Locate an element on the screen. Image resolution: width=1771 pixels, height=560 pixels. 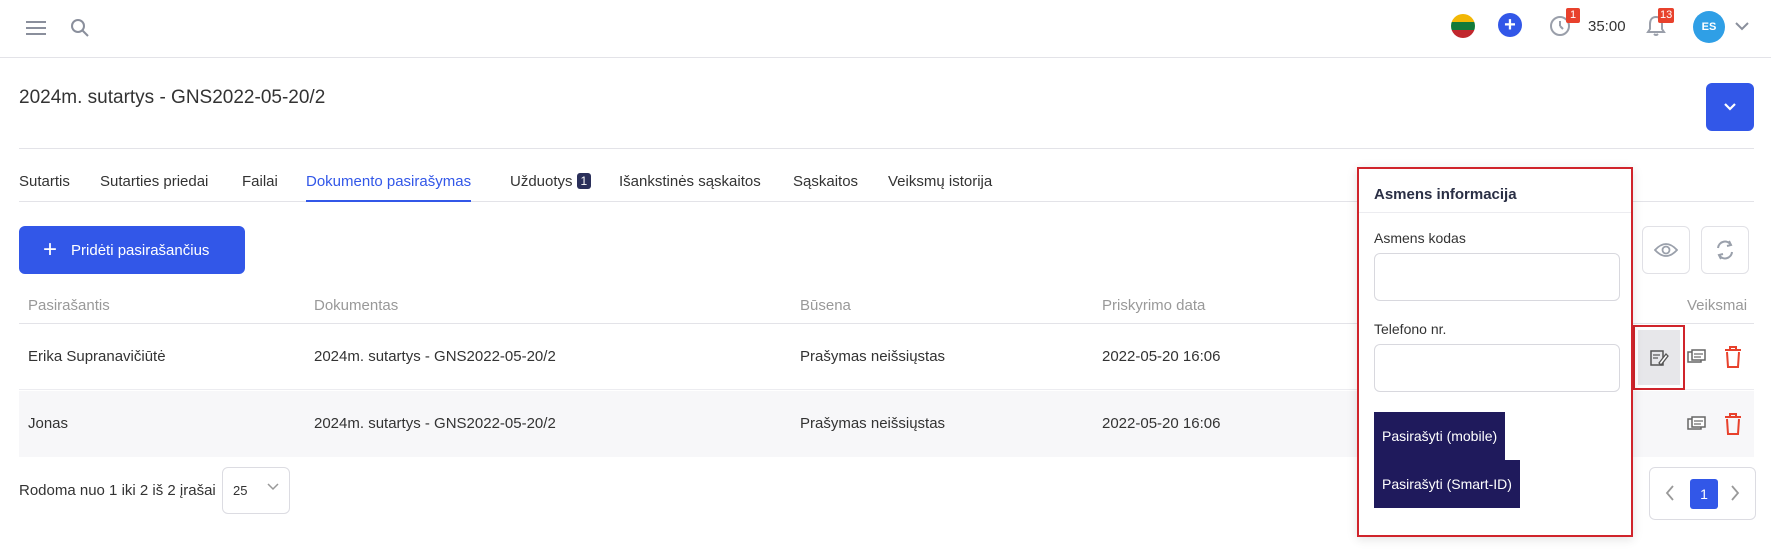
actions-dropdown-button is located at coordinates (1730, 107).